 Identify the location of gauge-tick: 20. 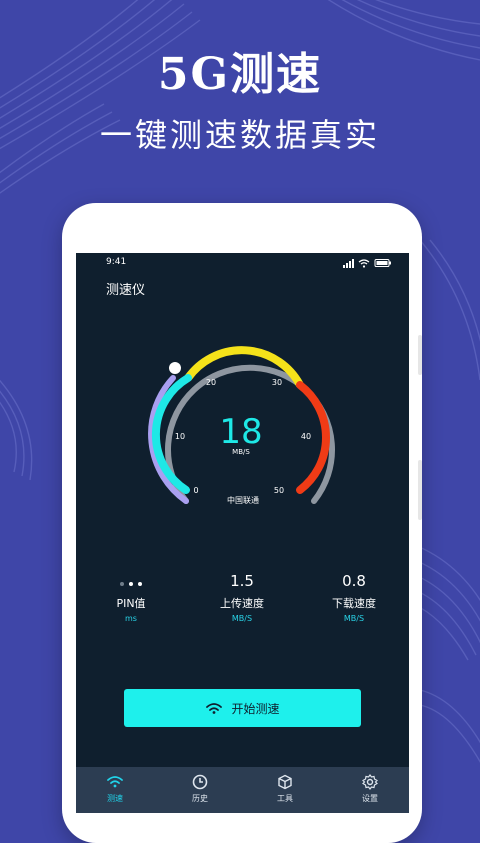
(211, 382).